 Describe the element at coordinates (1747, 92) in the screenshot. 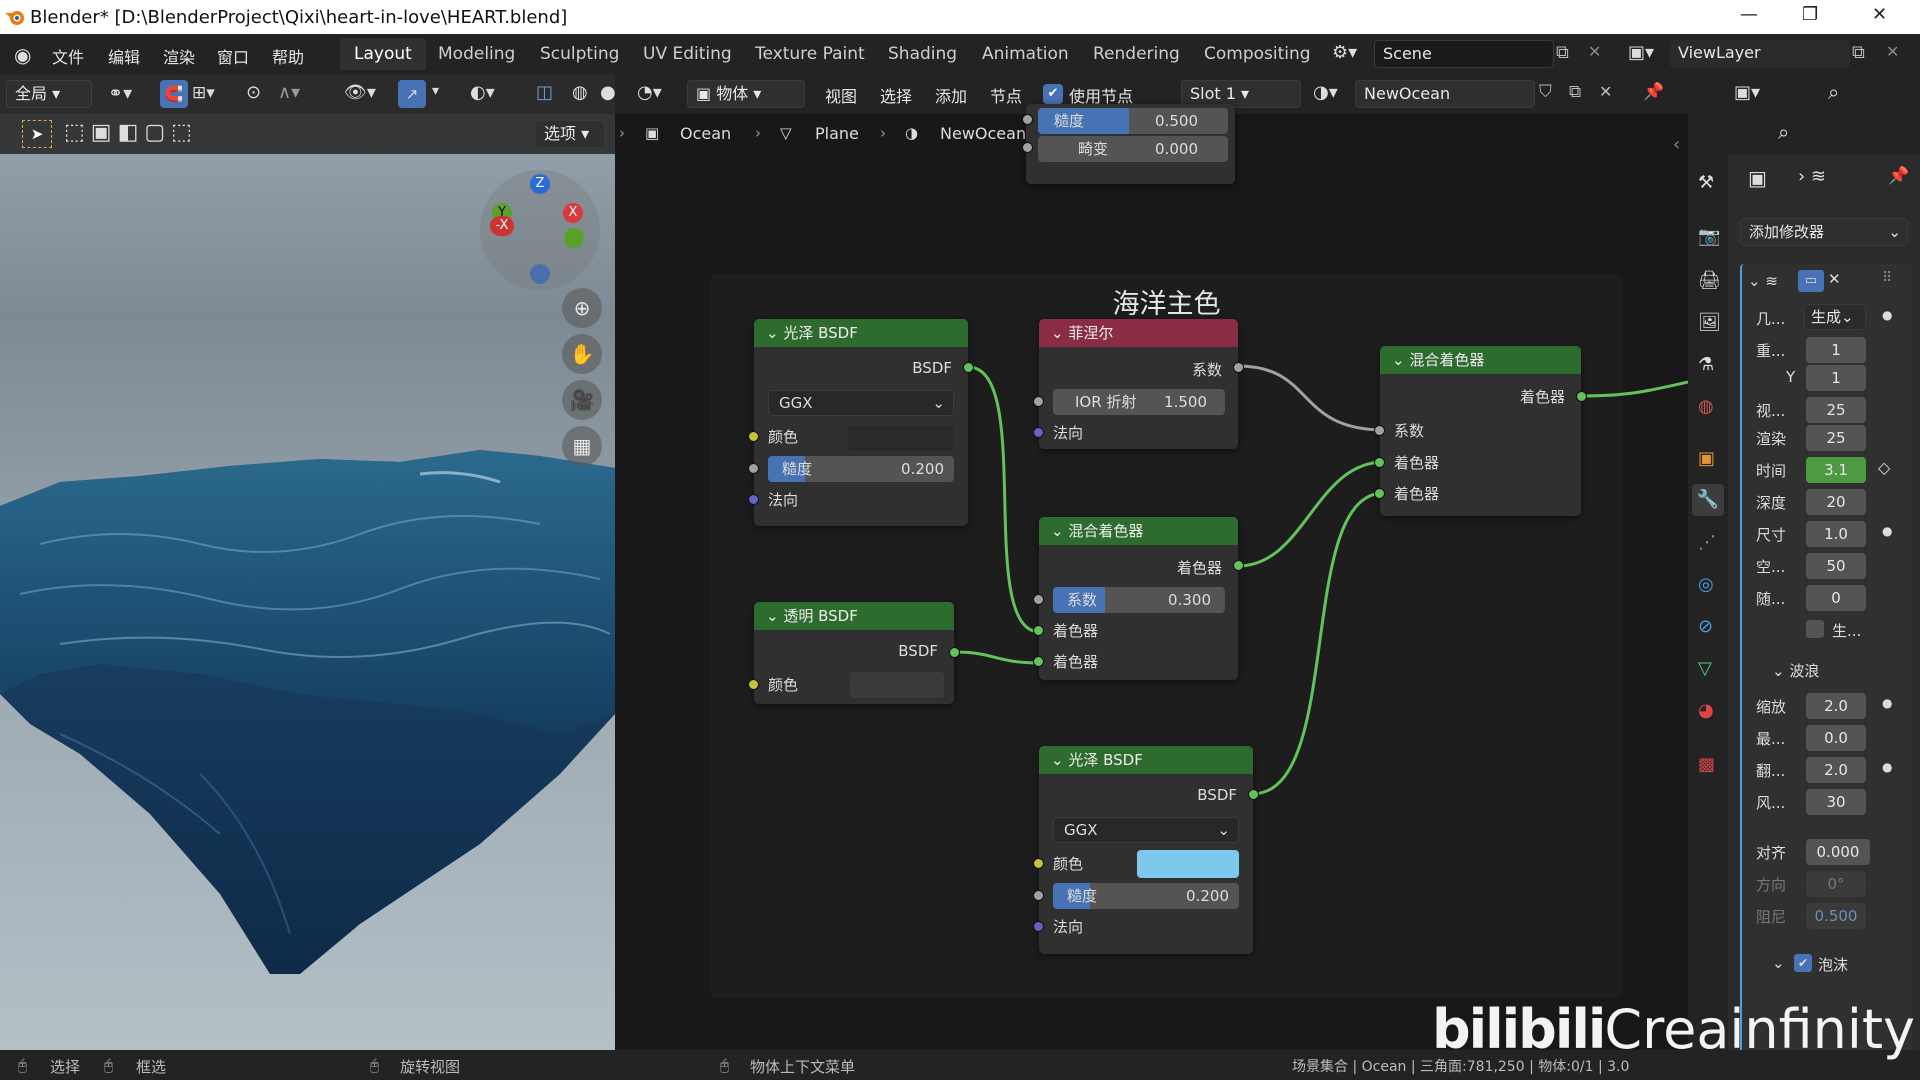

I see `display-mode-icon: ▣▾` at that location.